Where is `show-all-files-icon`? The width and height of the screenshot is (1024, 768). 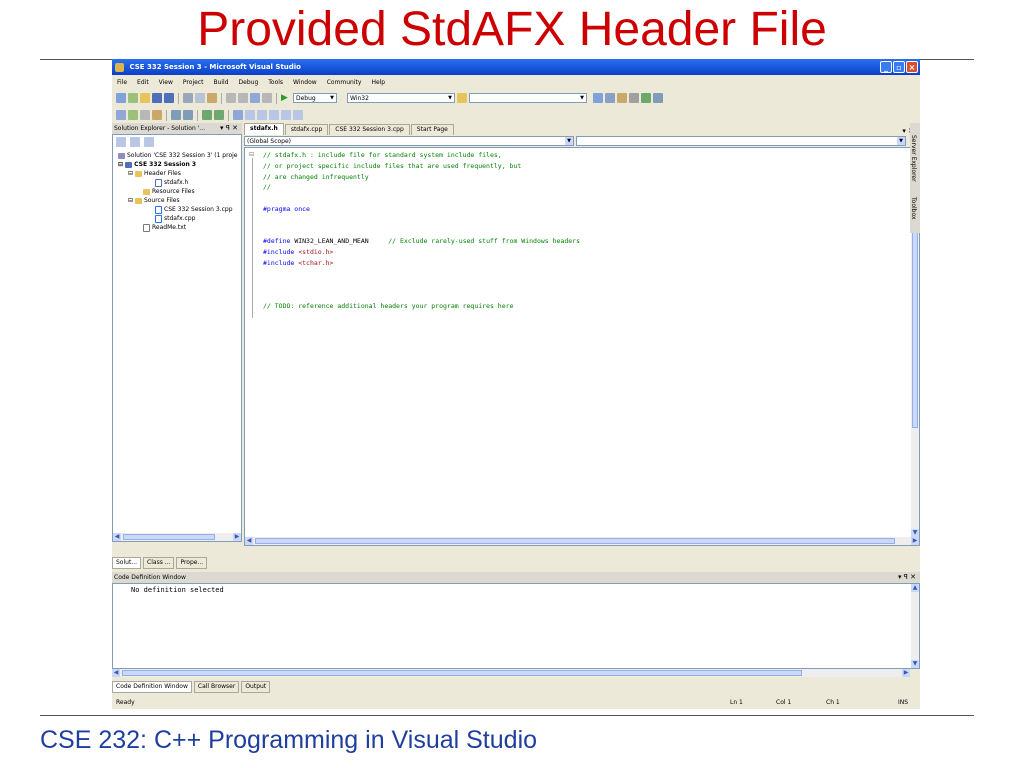
show-all-files-icon is located at coordinates (135, 142).